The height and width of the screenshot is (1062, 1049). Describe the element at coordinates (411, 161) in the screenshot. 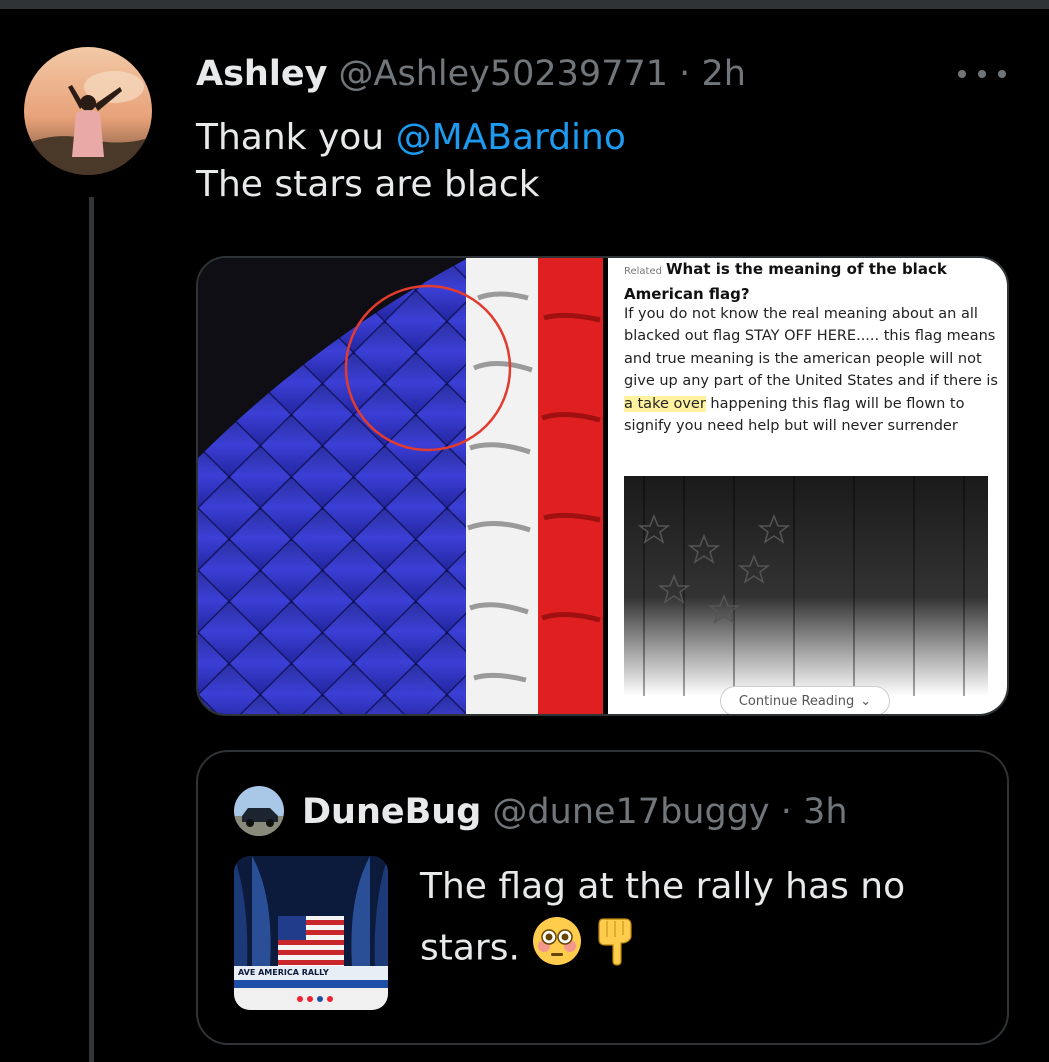

I see `tweet-text: Thank you @MABardino The stars are black` at that location.